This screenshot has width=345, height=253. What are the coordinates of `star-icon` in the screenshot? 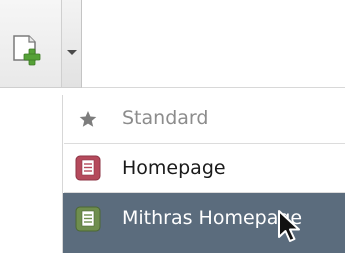 It's located at (88, 119).